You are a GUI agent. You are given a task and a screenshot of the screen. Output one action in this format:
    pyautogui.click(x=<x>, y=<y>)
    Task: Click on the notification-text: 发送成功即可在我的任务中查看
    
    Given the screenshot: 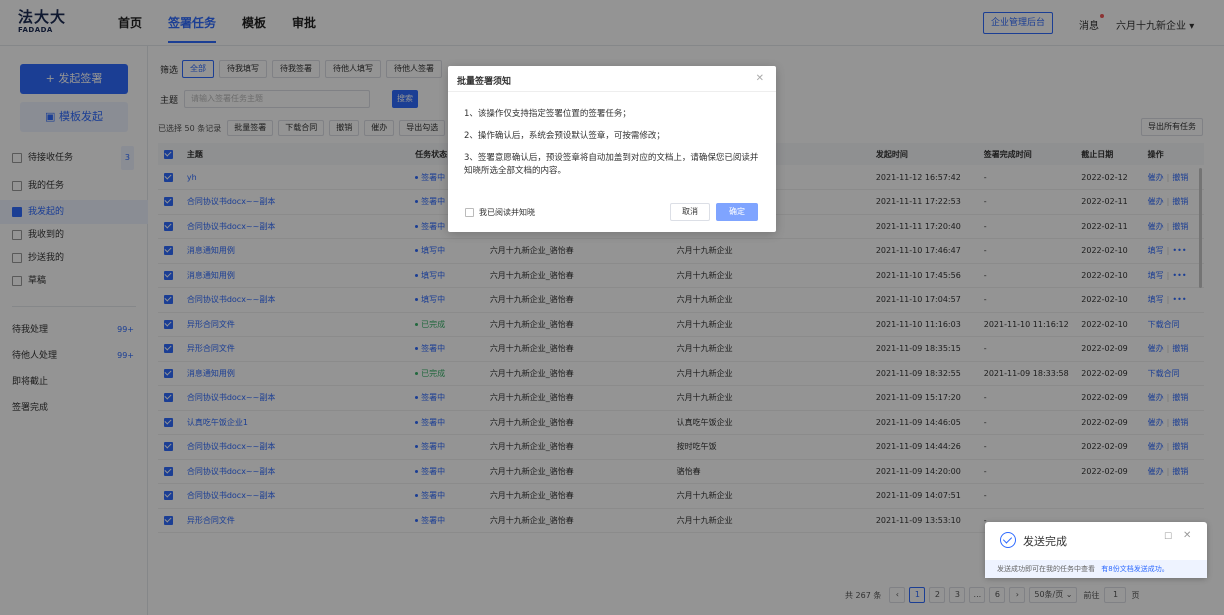 What is the action you would take?
    pyautogui.click(x=1046, y=569)
    